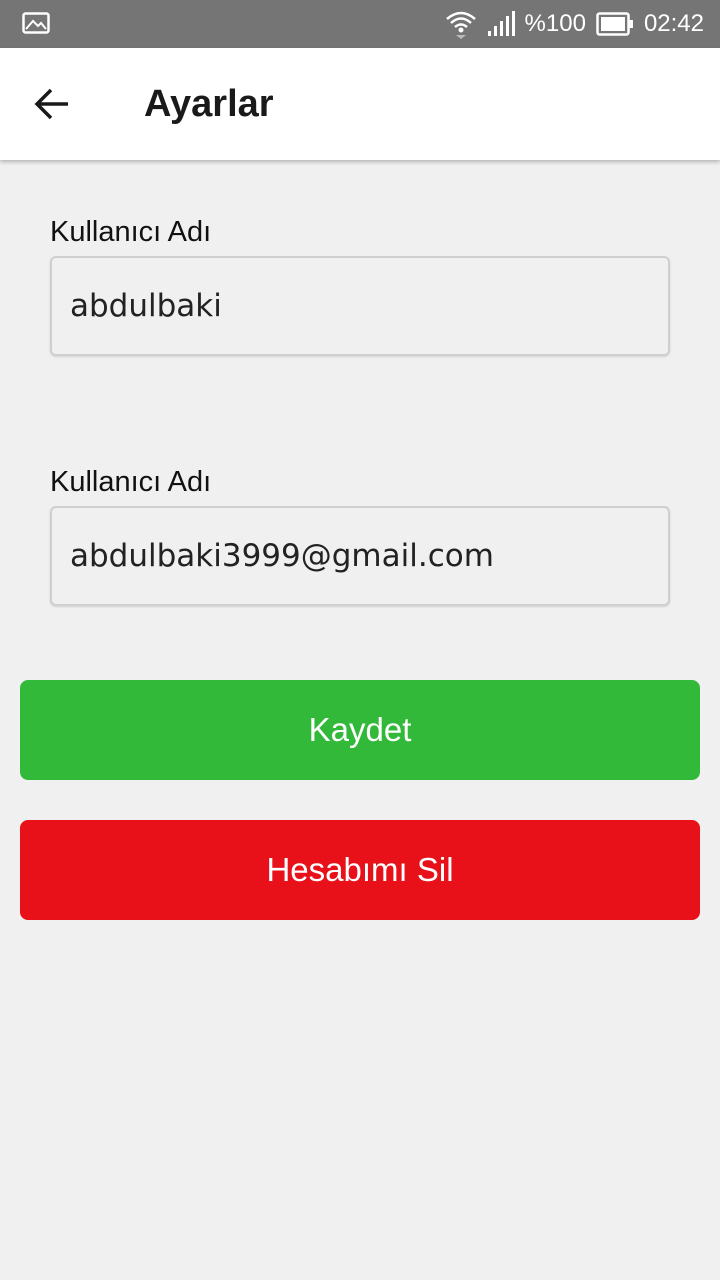  I want to click on username-input, so click(360, 306).